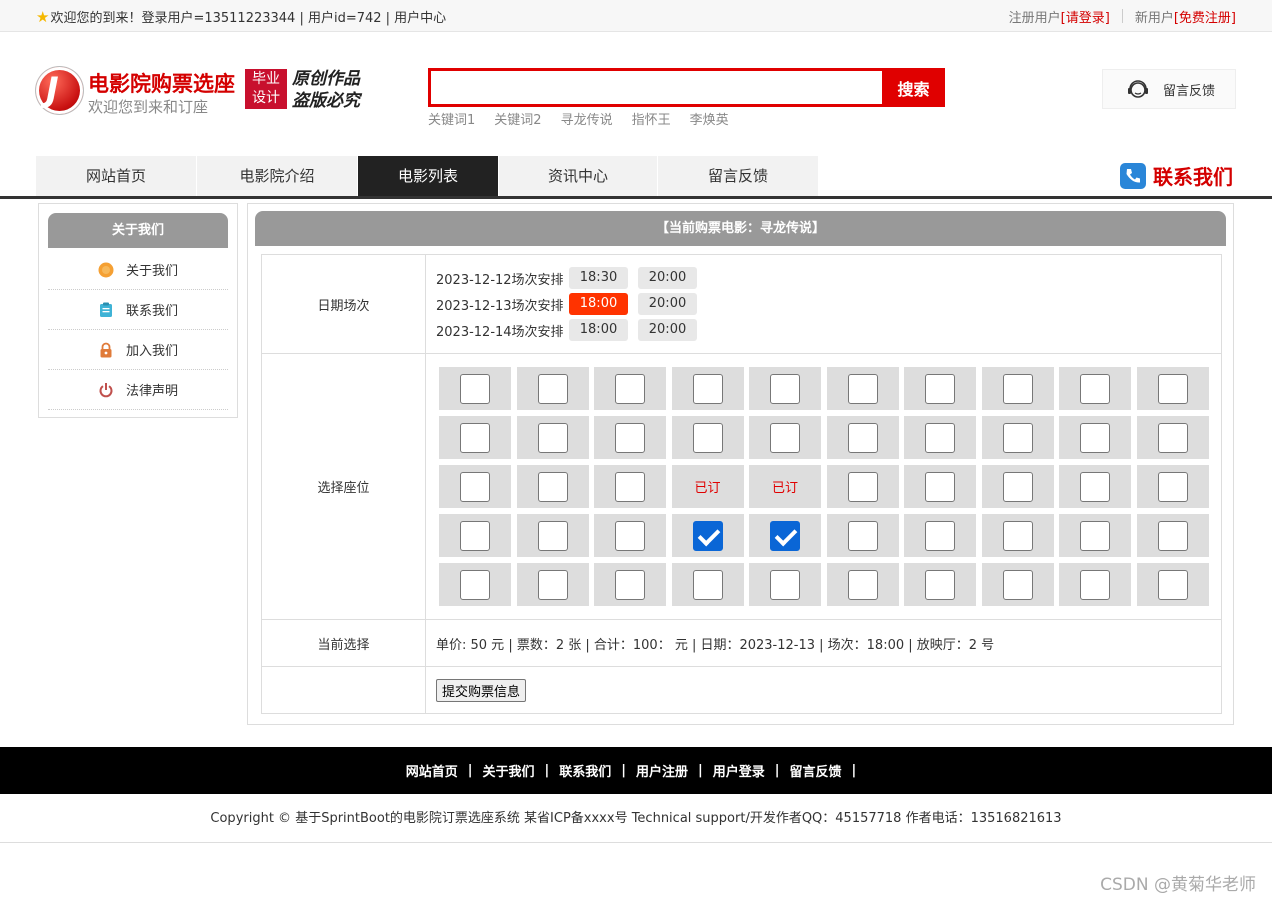 This screenshot has width=1272, height=901. I want to click on submit-ticket-button: 提交购票信息, so click(481, 690).